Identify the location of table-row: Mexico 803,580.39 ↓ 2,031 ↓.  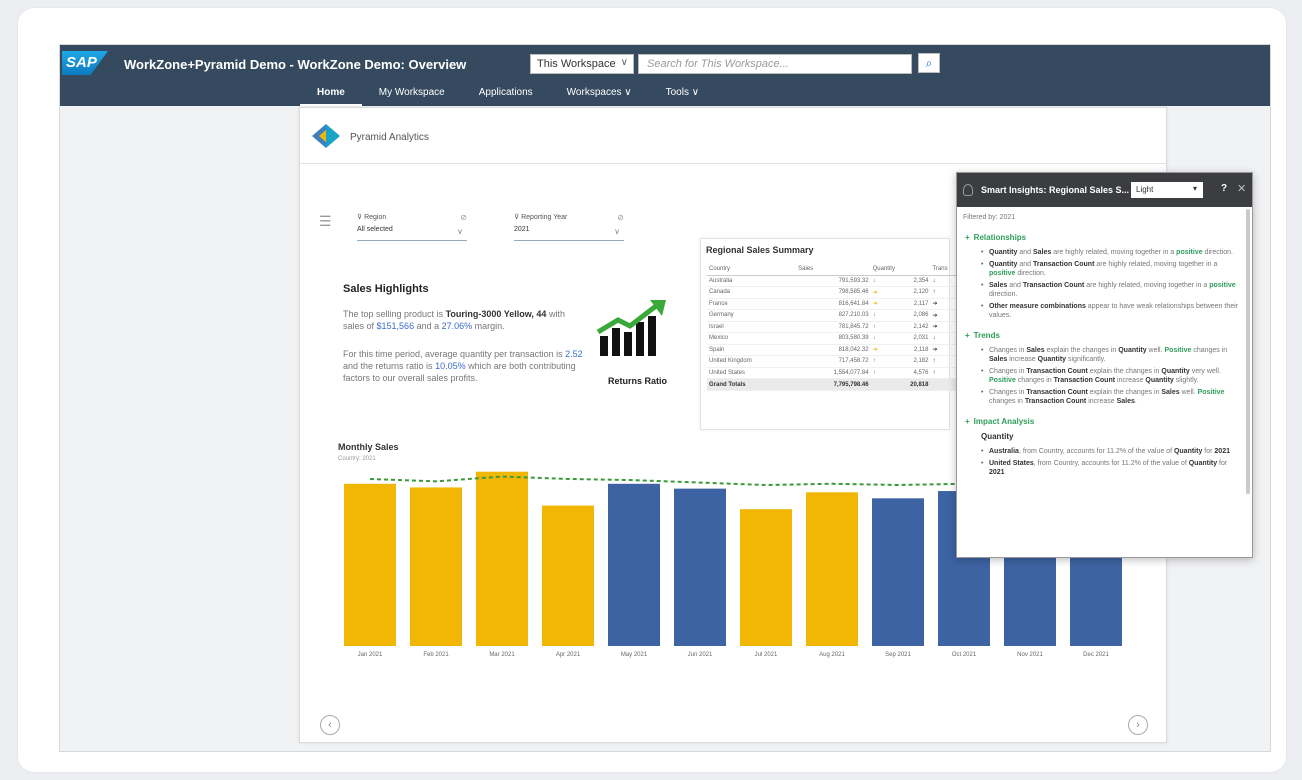
(837, 338).